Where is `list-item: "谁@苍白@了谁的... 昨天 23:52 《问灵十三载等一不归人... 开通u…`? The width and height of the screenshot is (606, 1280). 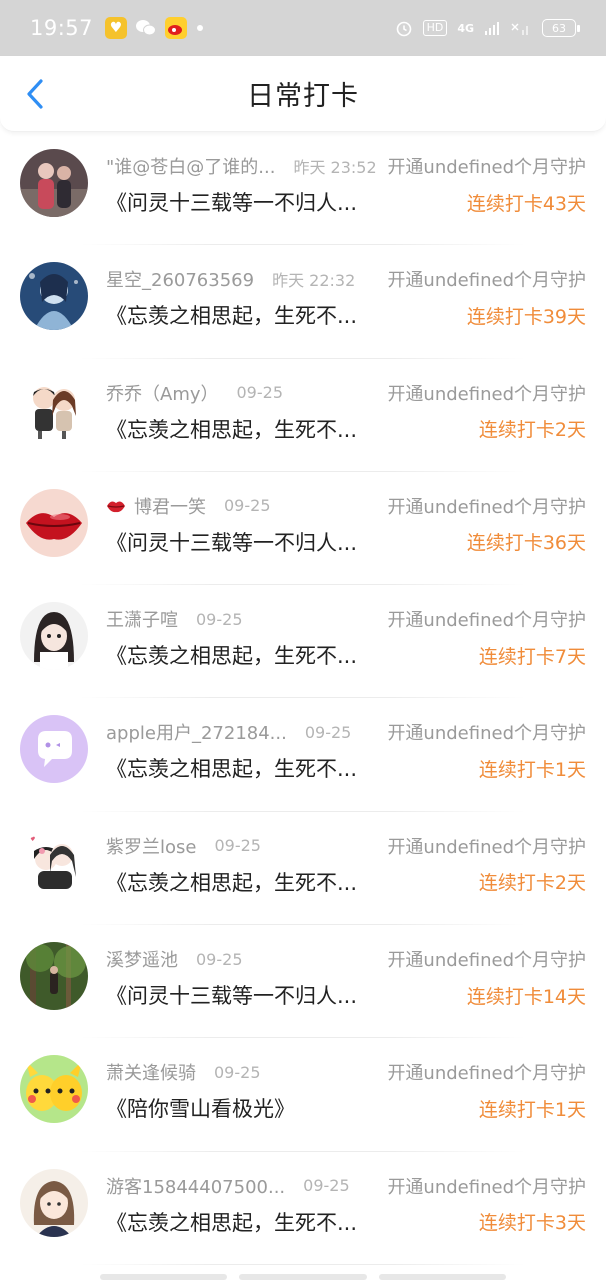
list-item: "谁@苍白@了谁的... 昨天 23:52 《问灵十三载等一不归人... 开通u… is located at coordinates (303, 189).